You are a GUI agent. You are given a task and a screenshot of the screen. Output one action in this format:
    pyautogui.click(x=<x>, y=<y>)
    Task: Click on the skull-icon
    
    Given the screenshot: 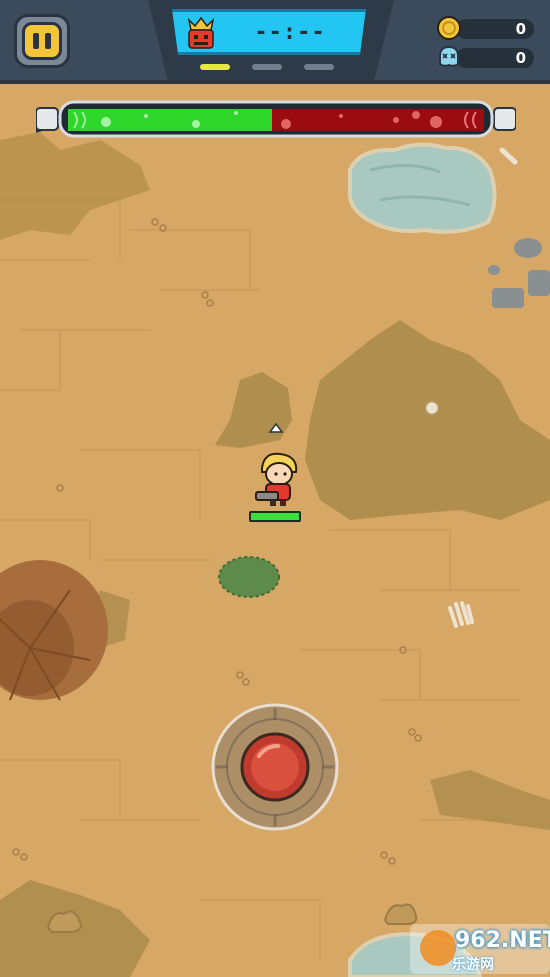 What is the action you would take?
    pyautogui.click(x=449, y=56)
    